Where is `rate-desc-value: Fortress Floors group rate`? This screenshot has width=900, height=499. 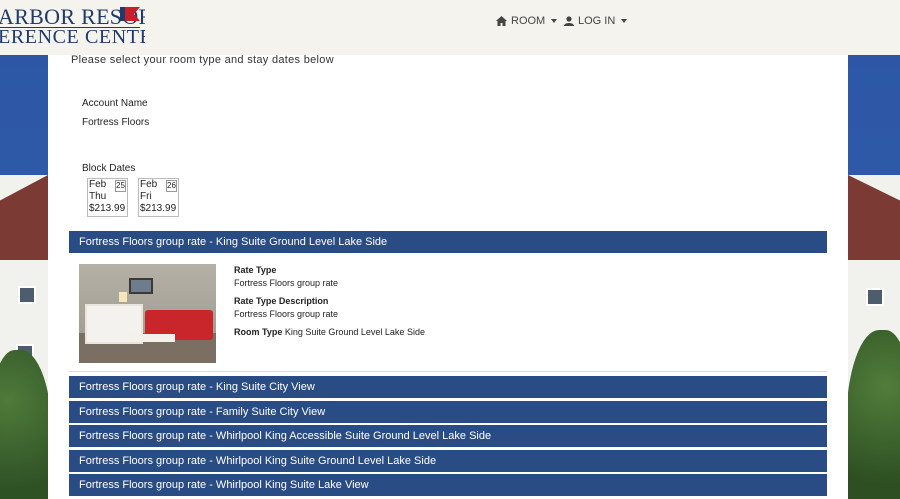
rate-desc-value: Fortress Floors group rate is located at coordinates (286, 314).